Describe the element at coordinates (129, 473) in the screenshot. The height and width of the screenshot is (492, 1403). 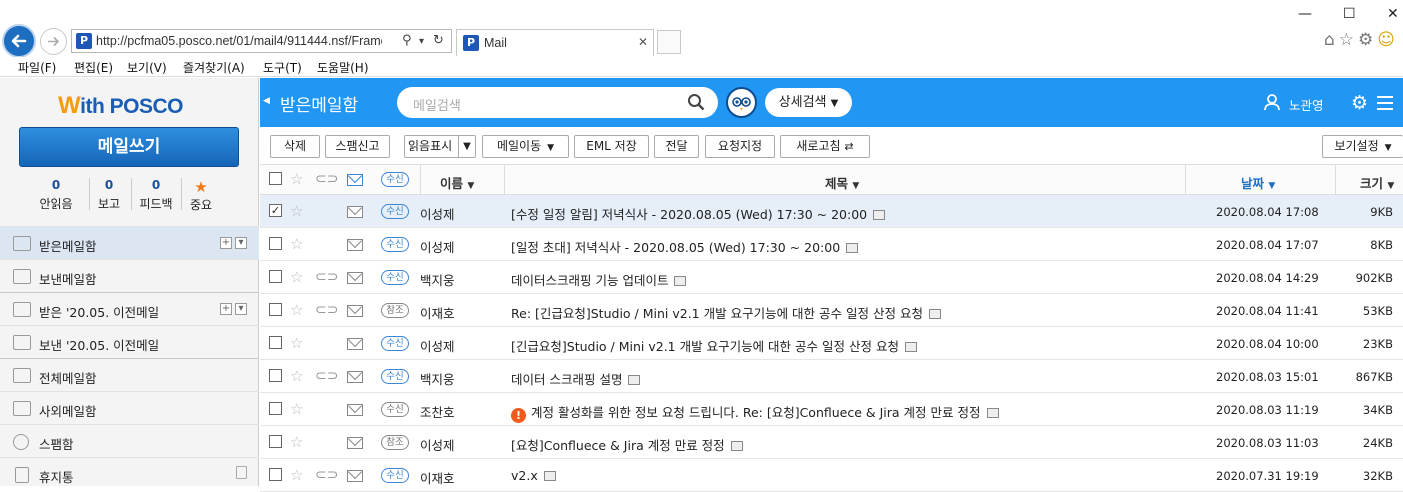
I see `folder-trash: 휴지통` at that location.